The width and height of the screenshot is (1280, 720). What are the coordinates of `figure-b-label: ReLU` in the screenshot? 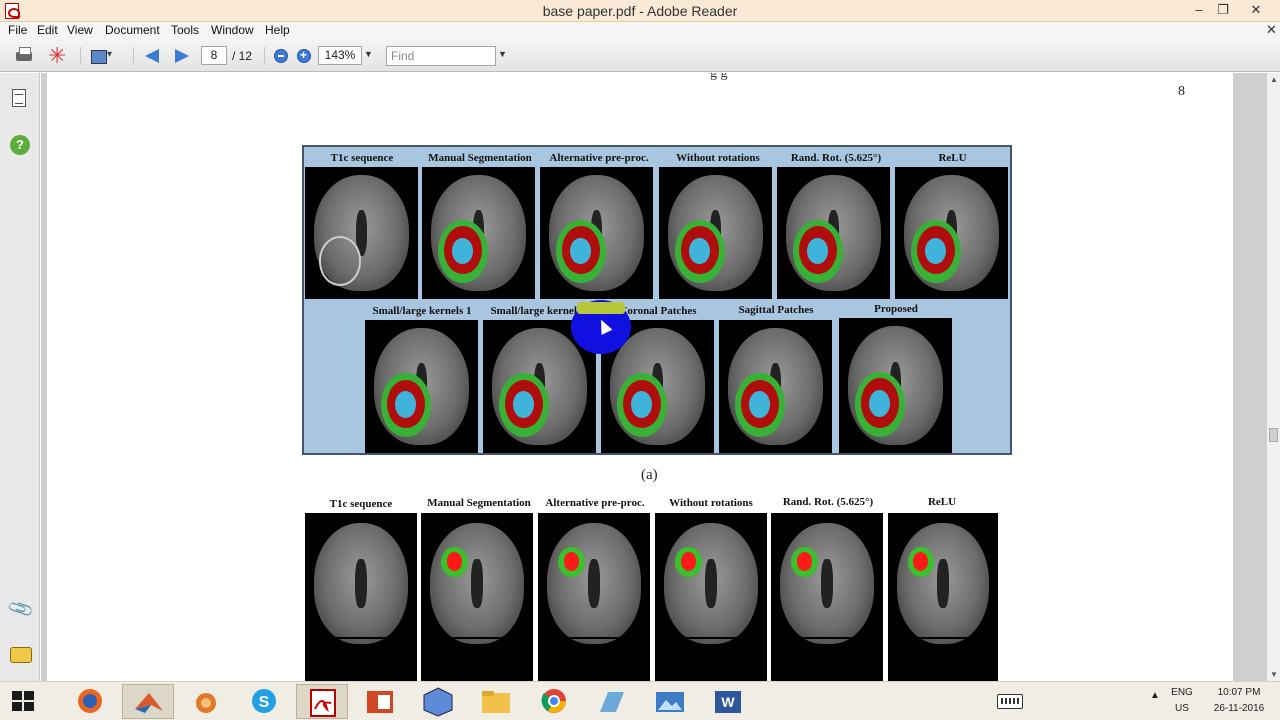 It's located at (942, 502).